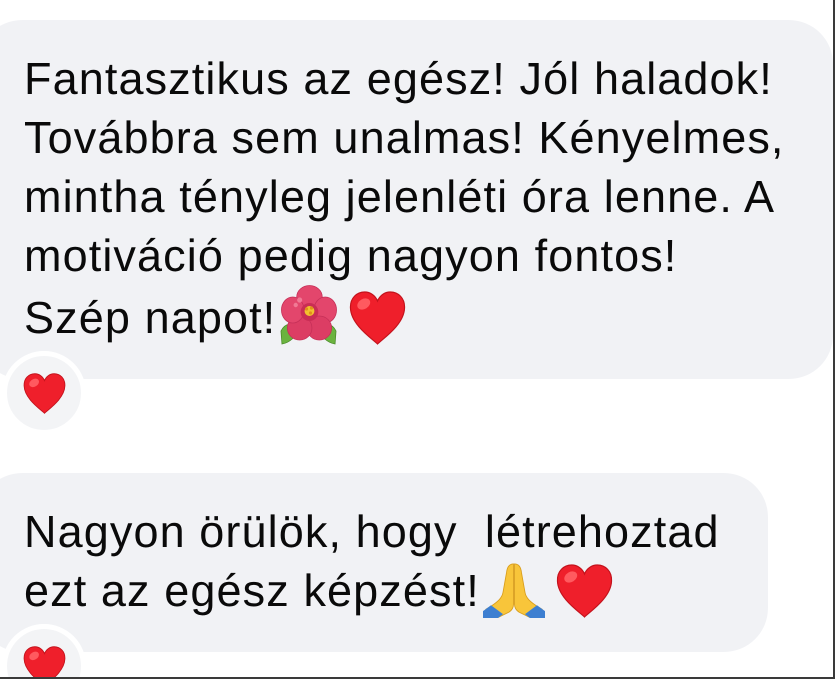 This screenshot has width=835, height=679. Describe the element at coordinates (513, 590) in the screenshot. I see `folded-hands-icon` at that location.